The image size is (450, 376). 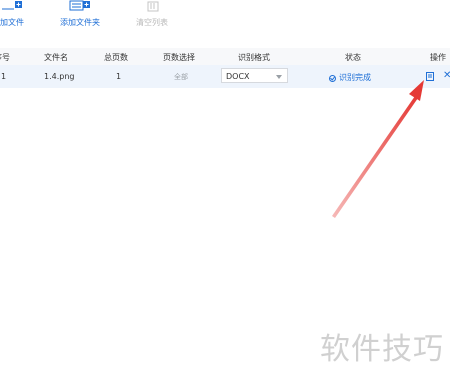 What do you see at coordinates (378, 149) in the screenshot?
I see `annotation-arrow` at bounding box center [378, 149].